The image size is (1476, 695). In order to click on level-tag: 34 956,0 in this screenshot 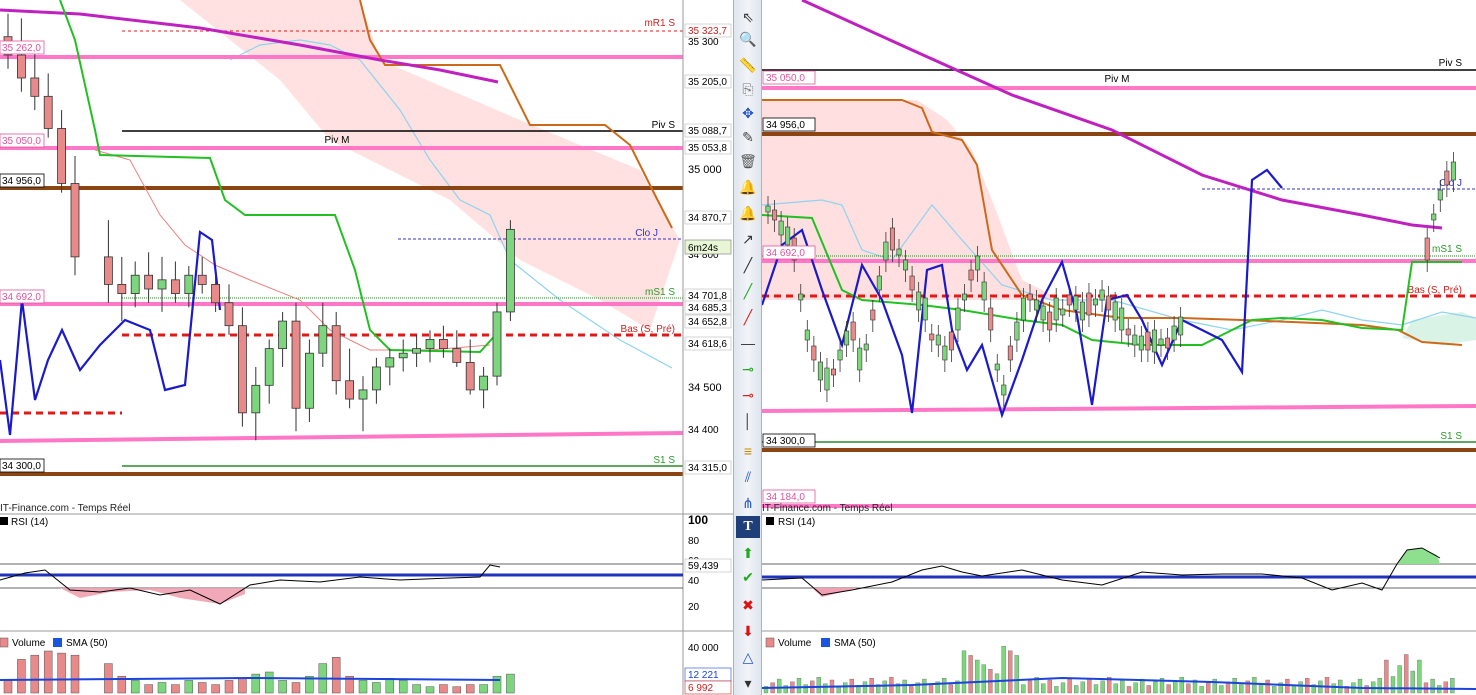, I will do `click(22, 180)`.